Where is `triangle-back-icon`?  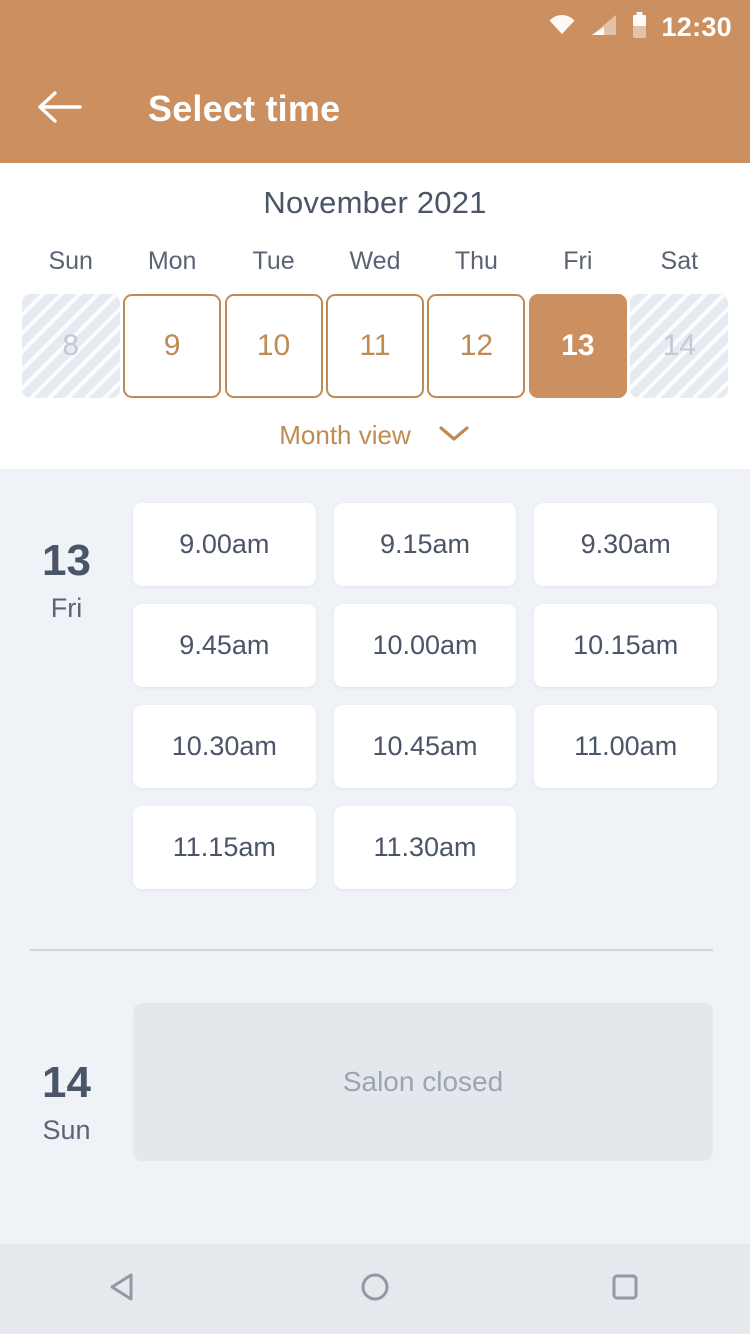 triangle-back-icon is located at coordinates (125, 1289).